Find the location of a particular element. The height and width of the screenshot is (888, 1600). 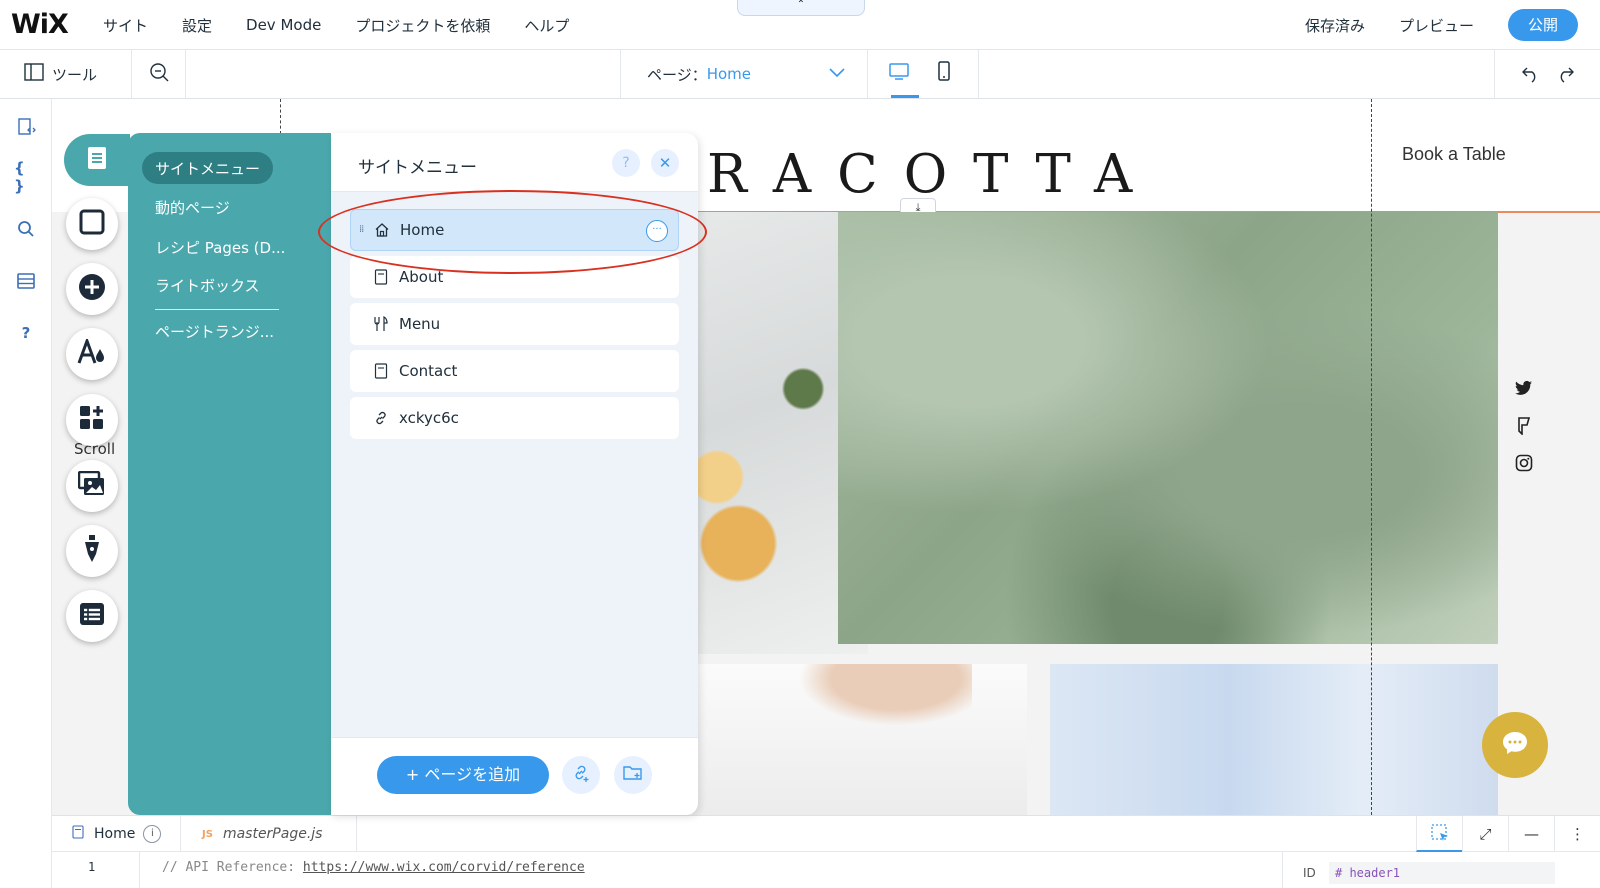

foursquare-icon is located at coordinates (1524, 429).